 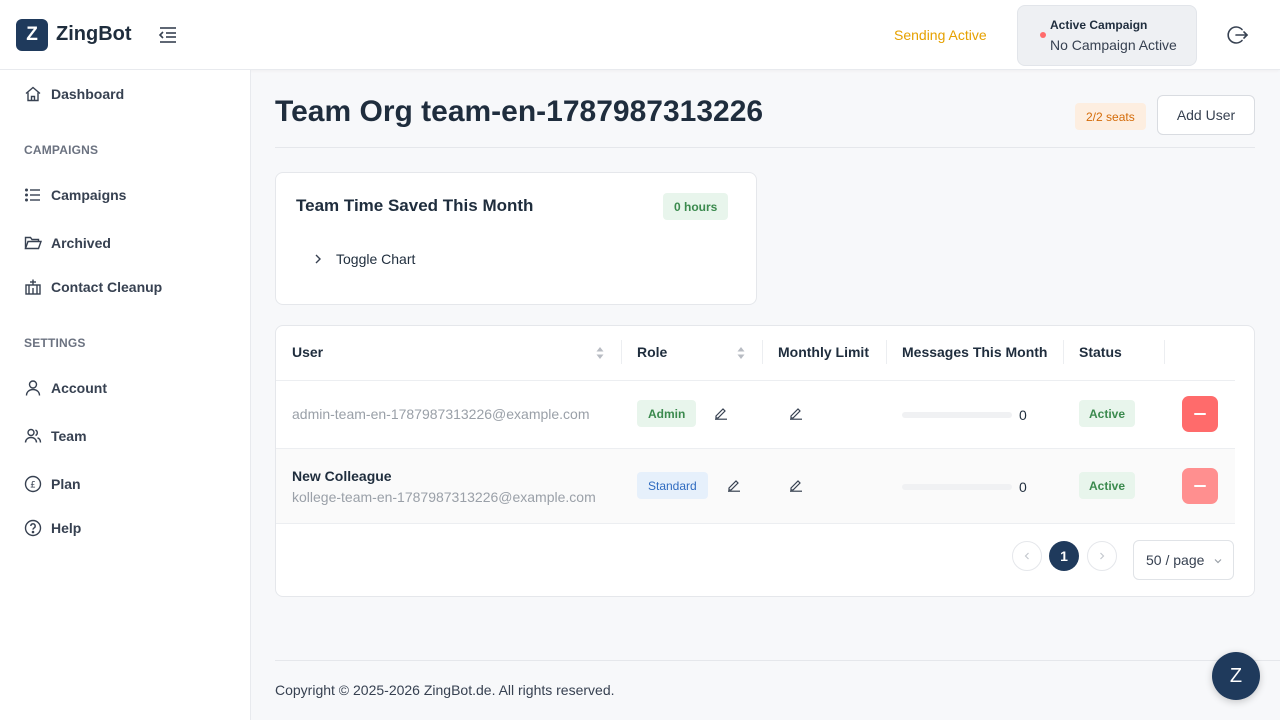 What do you see at coordinates (307, 352) in the screenshot?
I see `column-header-user: User` at bounding box center [307, 352].